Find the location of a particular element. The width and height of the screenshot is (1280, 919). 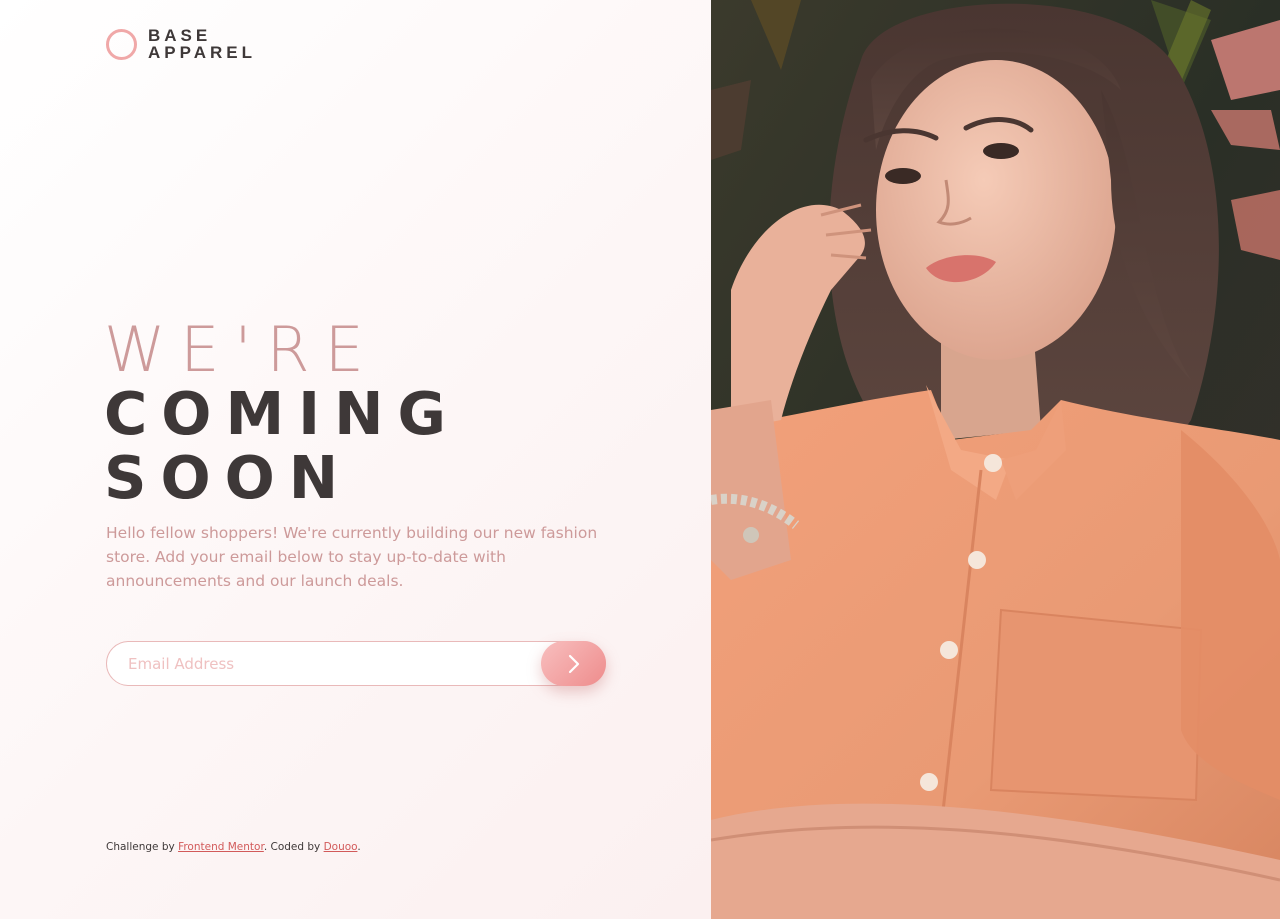

email-form is located at coordinates (356, 663).